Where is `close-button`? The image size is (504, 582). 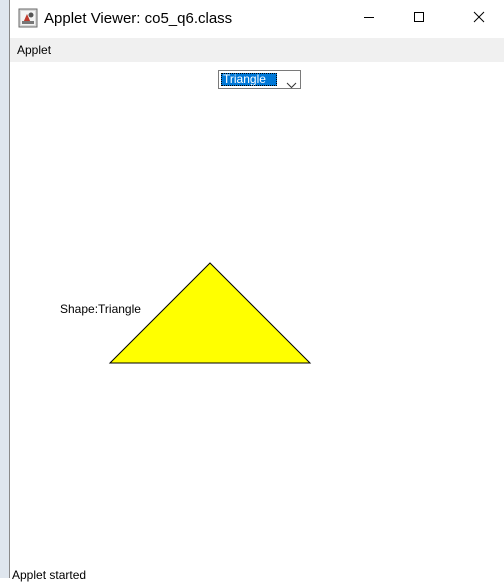 close-button is located at coordinates (479, 19).